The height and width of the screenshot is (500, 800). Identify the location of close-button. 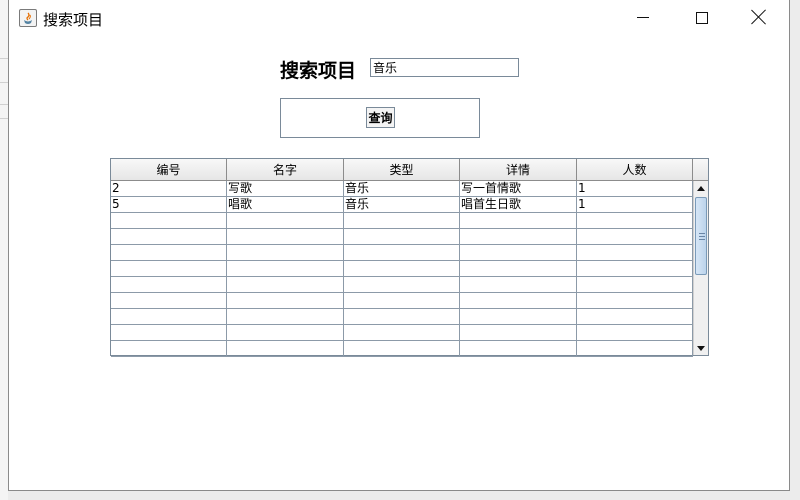
(759, 18).